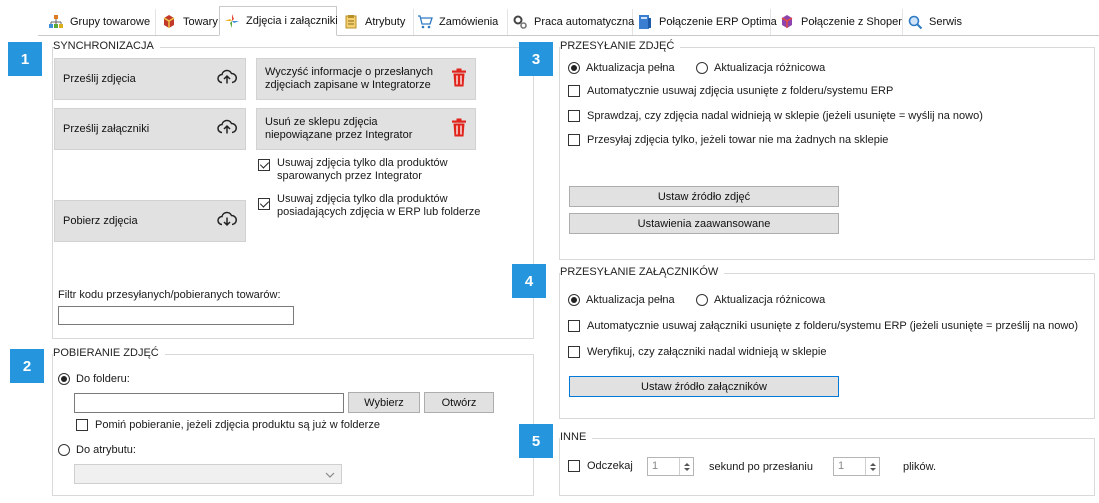 The width and height of the screenshot is (1099, 503). What do you see at coordinates (584, 22) in the screenshot?
I see `tab-label: Praca automatyczna` at bounding box center [584, 22].